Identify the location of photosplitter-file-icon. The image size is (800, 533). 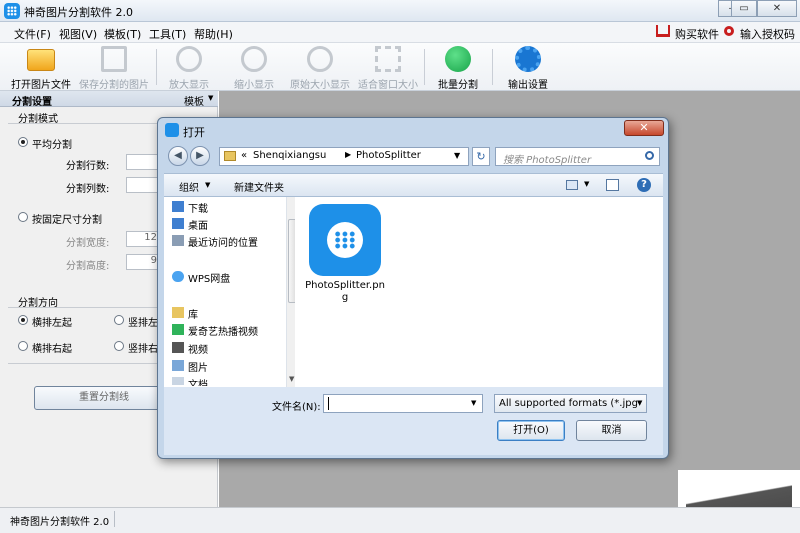
(345, 240).